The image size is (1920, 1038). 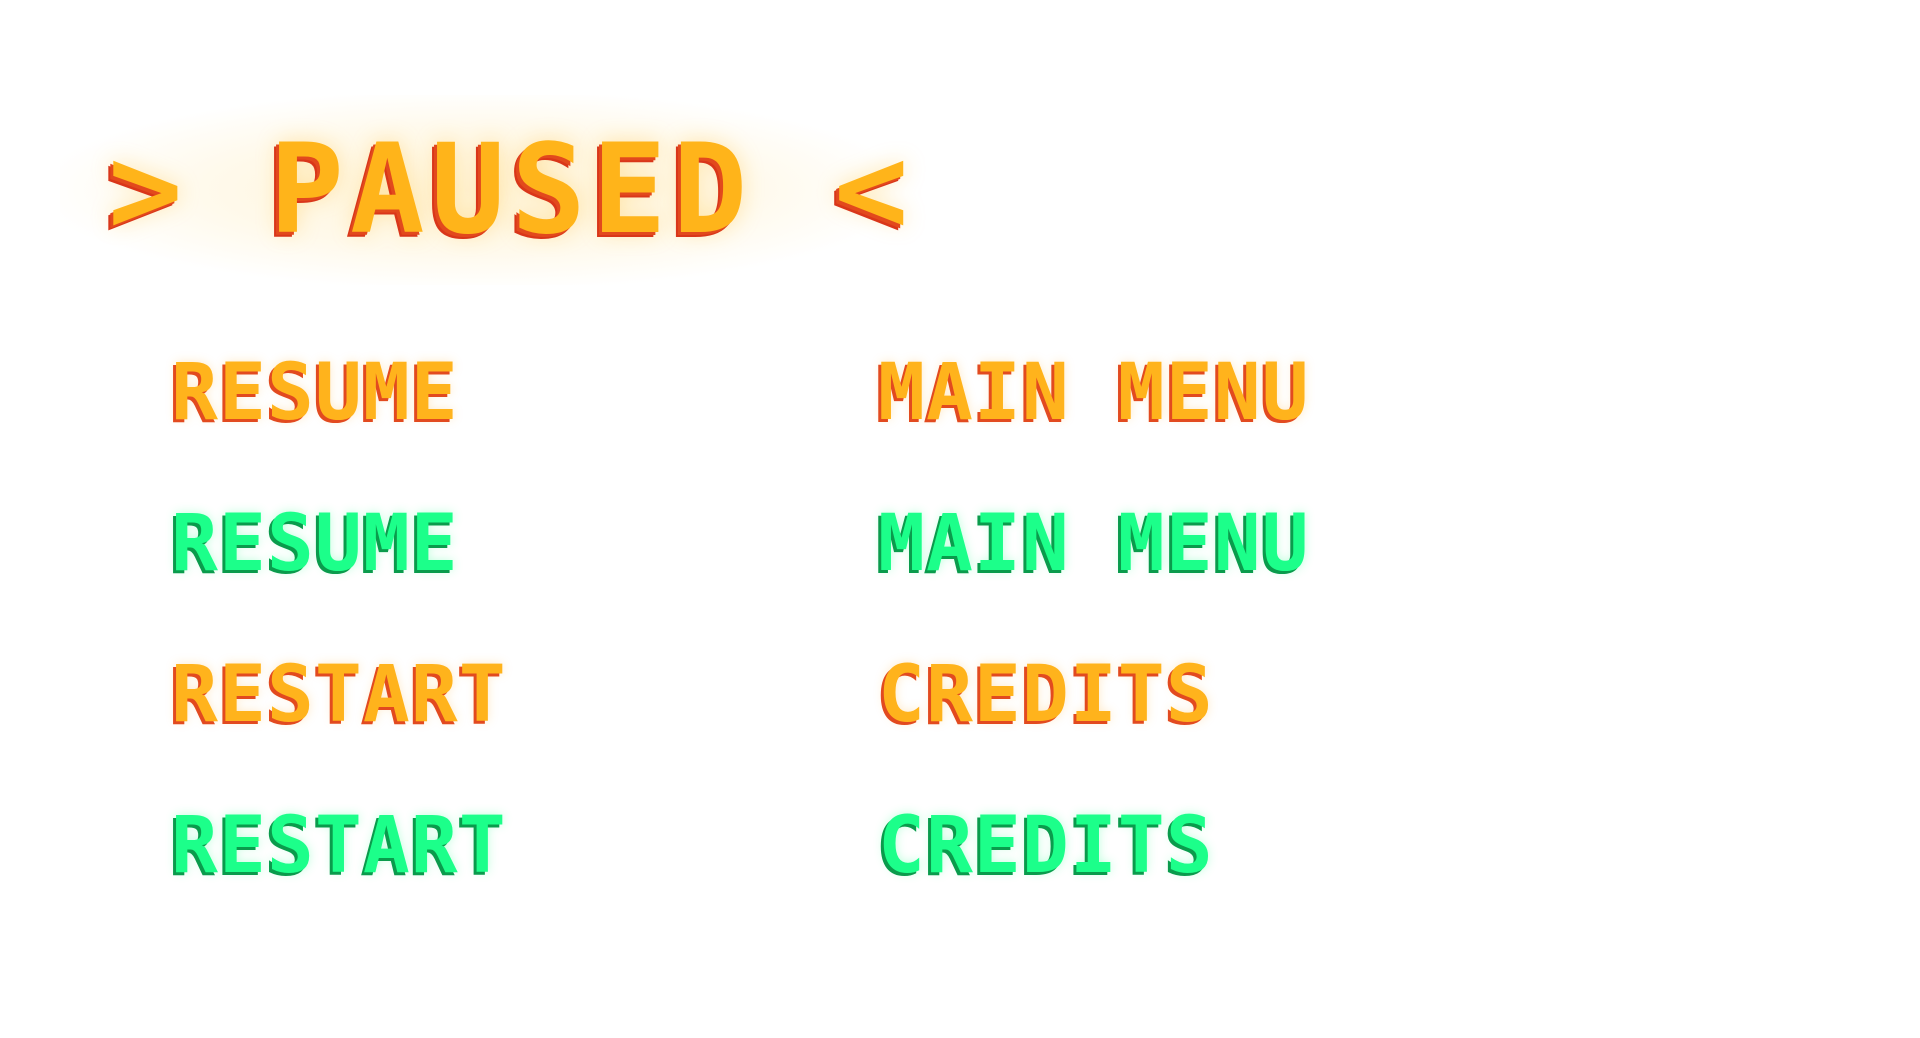 I want to click on main-menu-button: MAIN MENU, so click(x=1094, y=393).